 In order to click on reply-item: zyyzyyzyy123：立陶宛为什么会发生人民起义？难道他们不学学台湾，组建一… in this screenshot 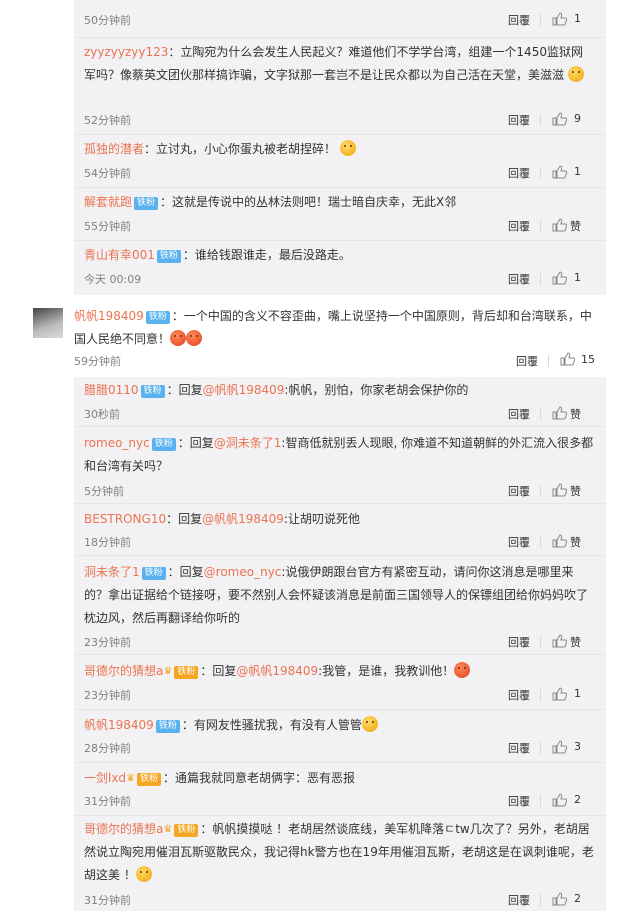, I will do `click(340, 86)`.